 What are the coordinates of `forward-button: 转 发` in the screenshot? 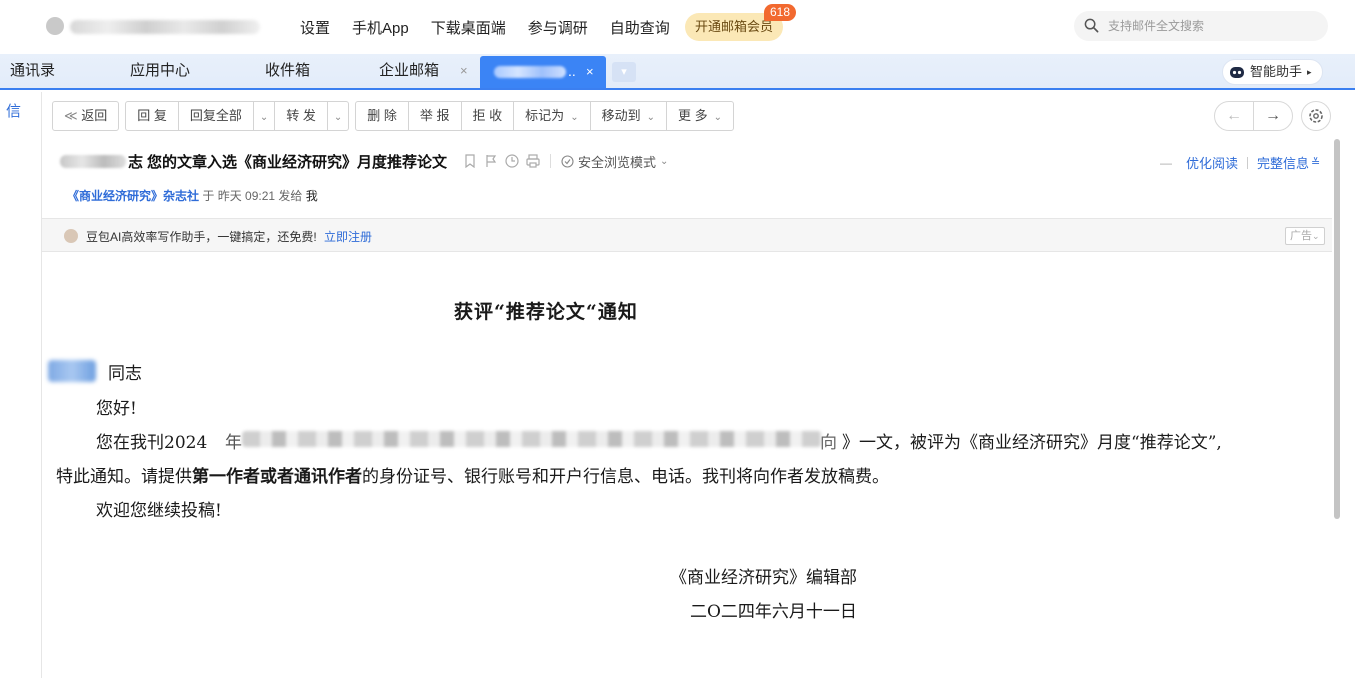 It's located at (301, 116).